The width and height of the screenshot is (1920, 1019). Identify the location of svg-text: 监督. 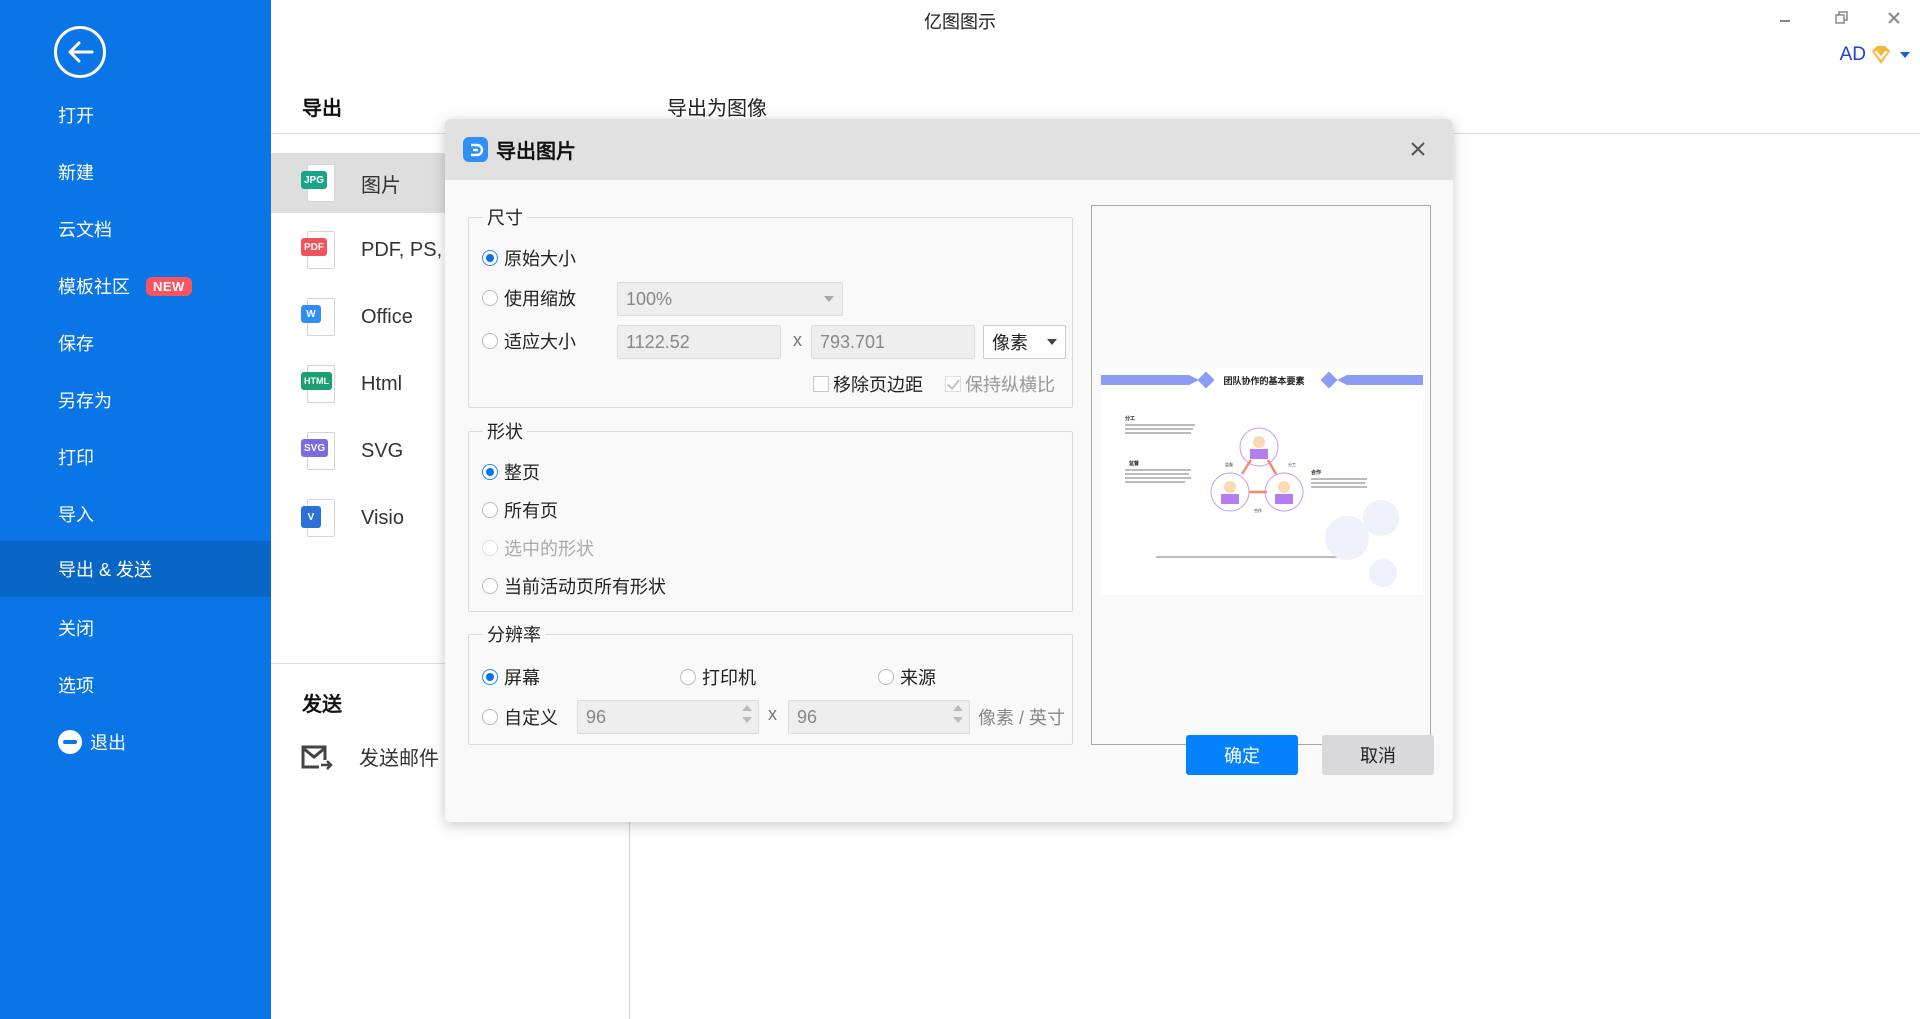
(1229, 464).